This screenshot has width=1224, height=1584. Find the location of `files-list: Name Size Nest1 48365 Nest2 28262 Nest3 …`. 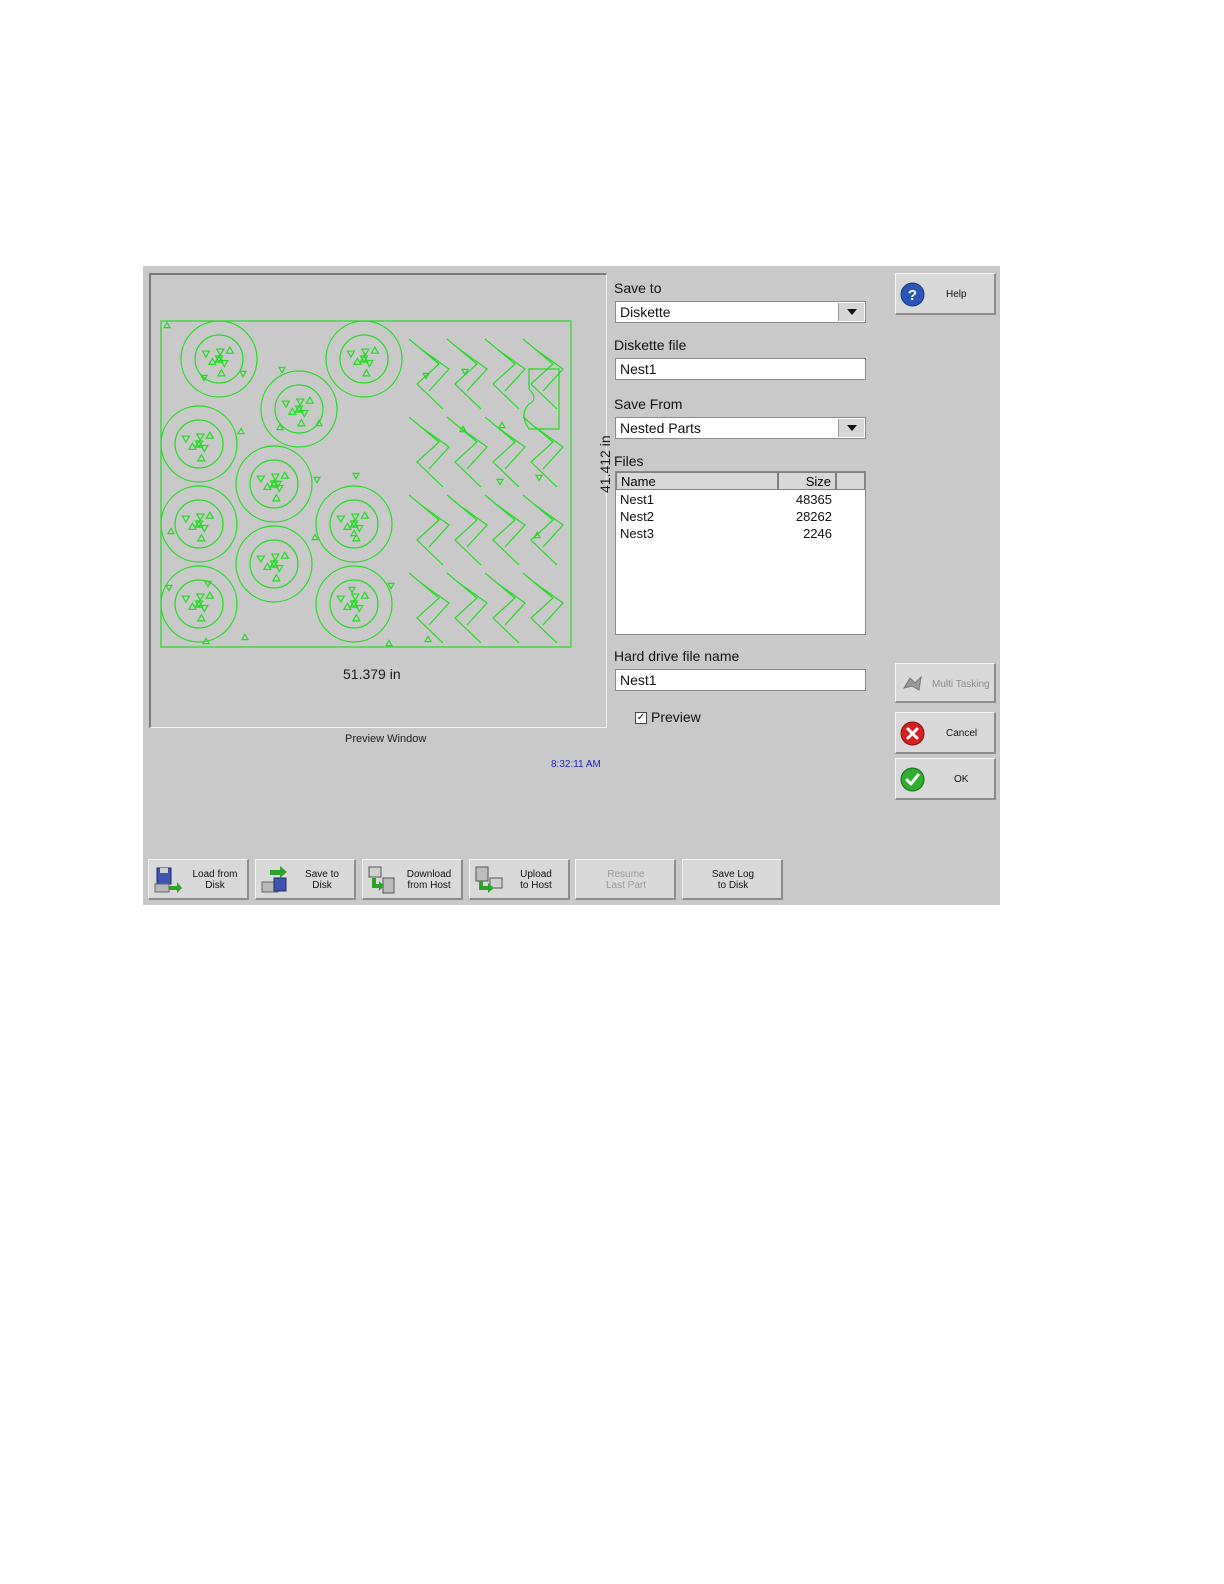

files-list: Name Size Nest1 48365 Nest2 28262 Nest3 … is located at coordinates (740, 553).